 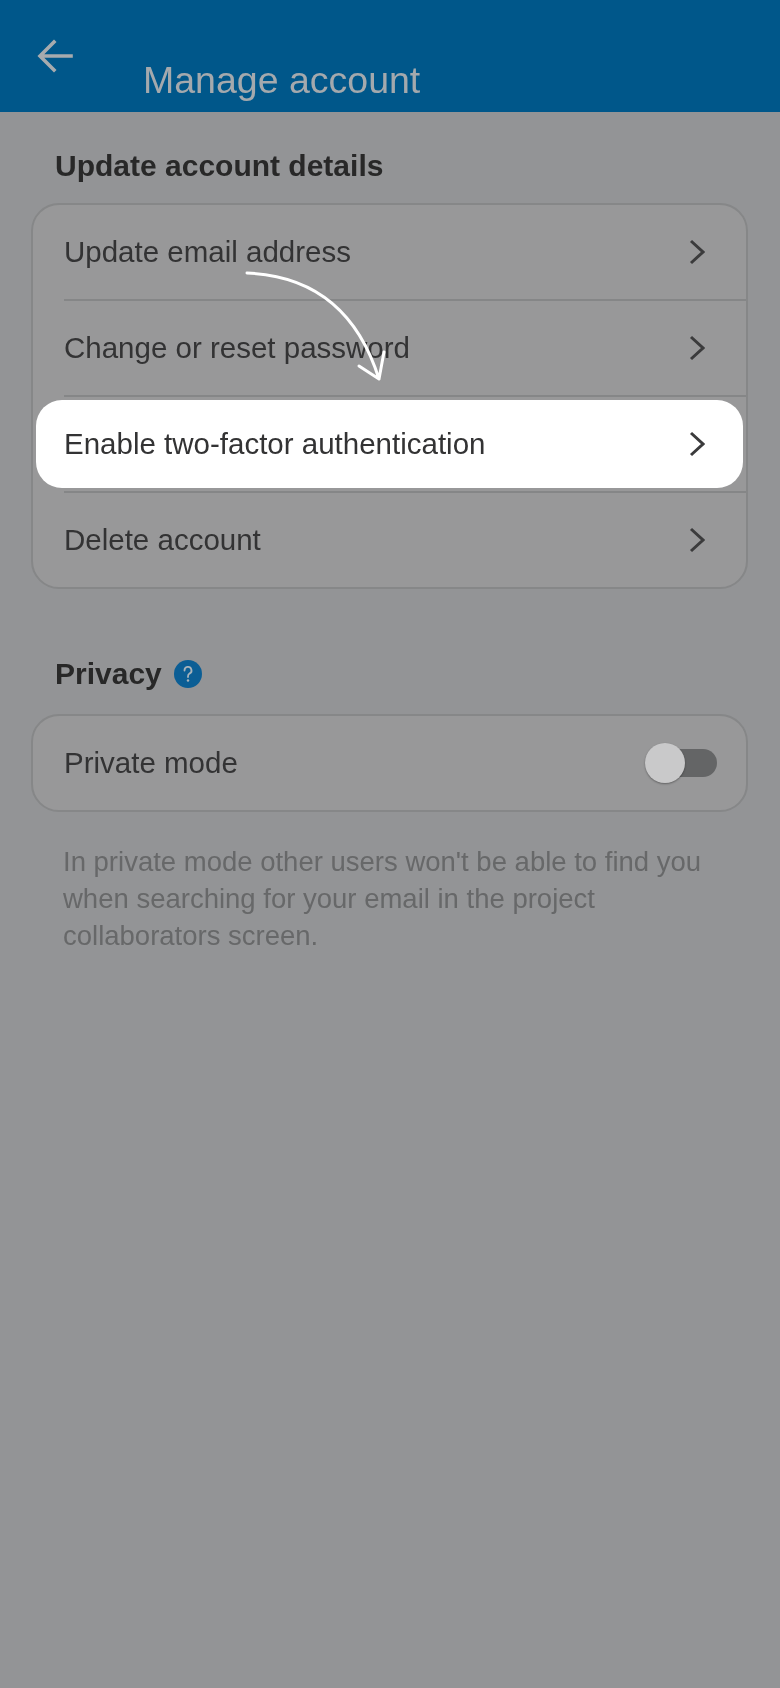 I want to click on back-arrow-icon, so click(x=55, y=56).